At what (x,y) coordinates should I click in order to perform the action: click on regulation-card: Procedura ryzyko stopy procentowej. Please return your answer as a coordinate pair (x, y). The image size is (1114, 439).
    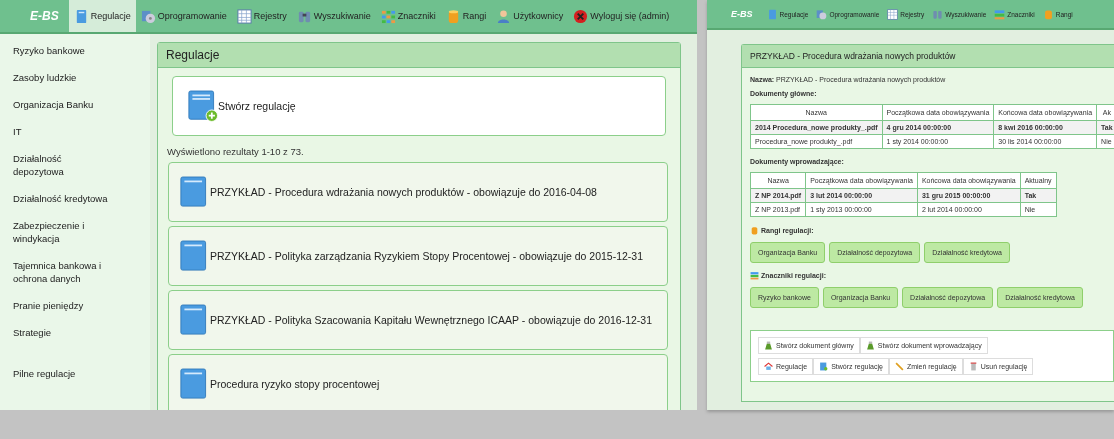
    Looking at the image, I should click on (418, 382).